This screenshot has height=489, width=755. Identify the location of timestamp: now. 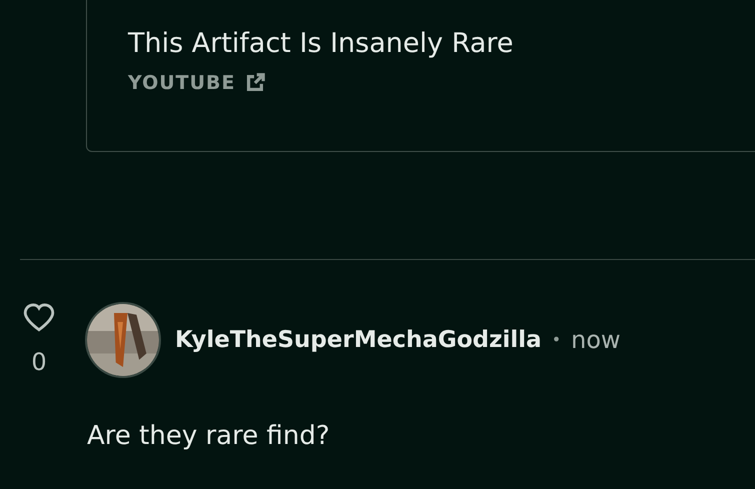
(596, 340).